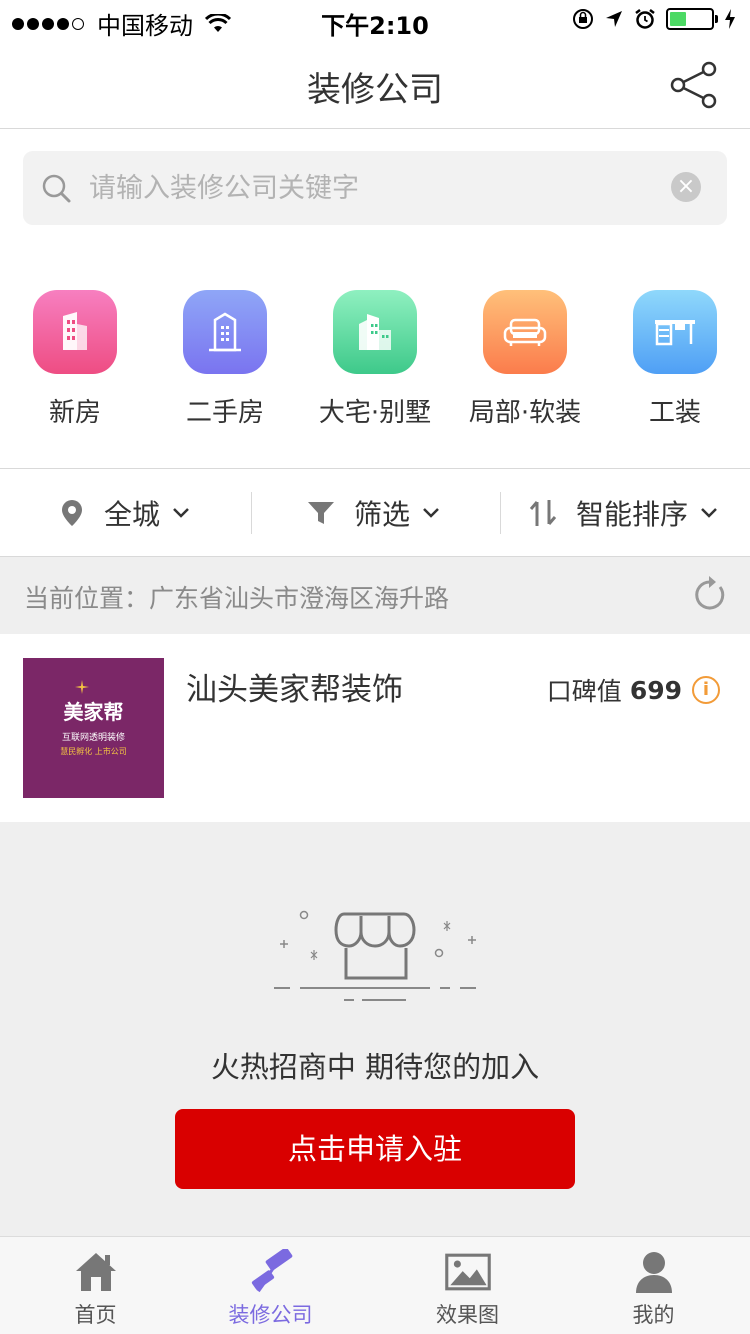  What do you see at coordinates (655, 690) in the screenshot?
I see `rating-value: 699` at bounding box center [655, 690].